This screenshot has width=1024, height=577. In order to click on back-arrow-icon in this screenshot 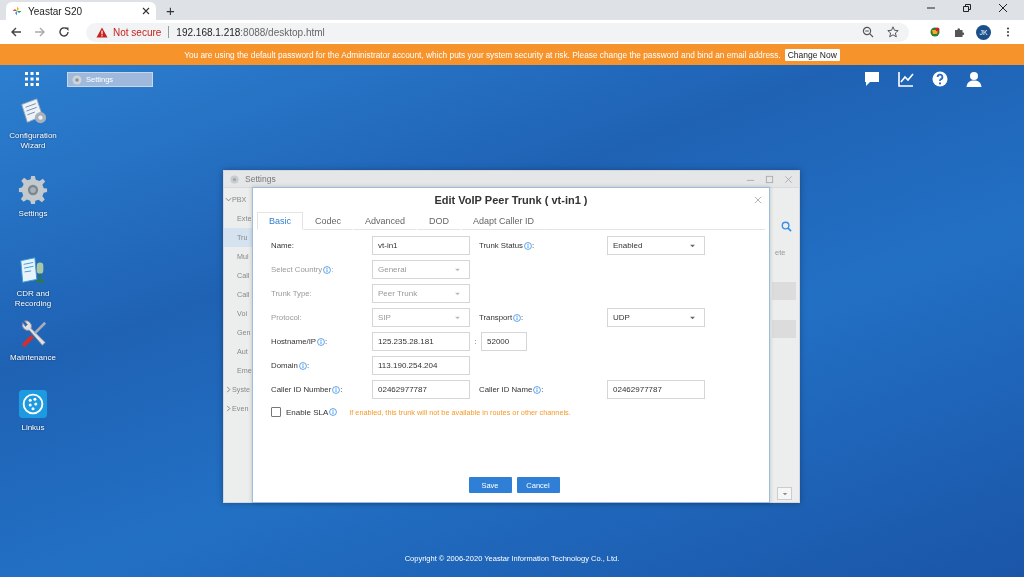, I will do `click(16, 32)`.